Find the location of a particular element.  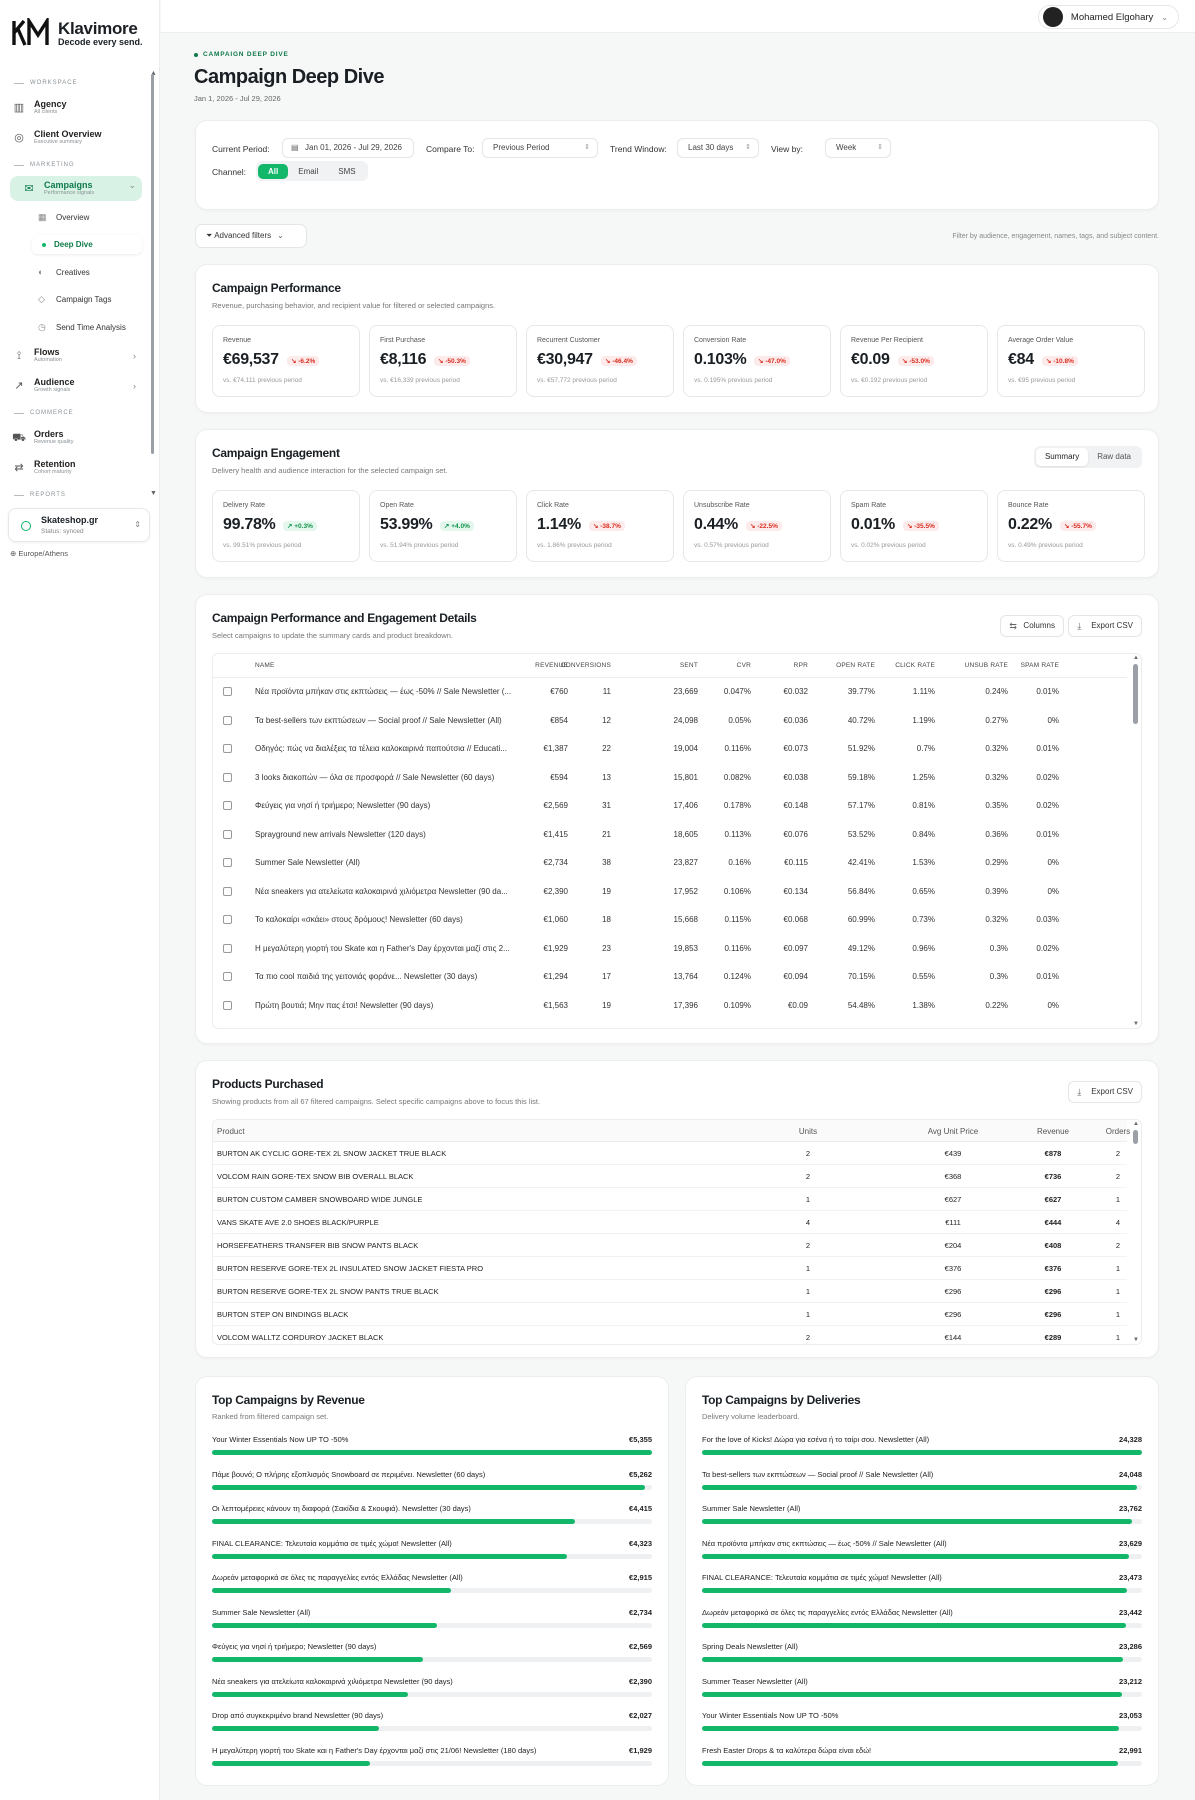

brand-logo: Klavimore Decode every send. is located at coordinates (77, 33).